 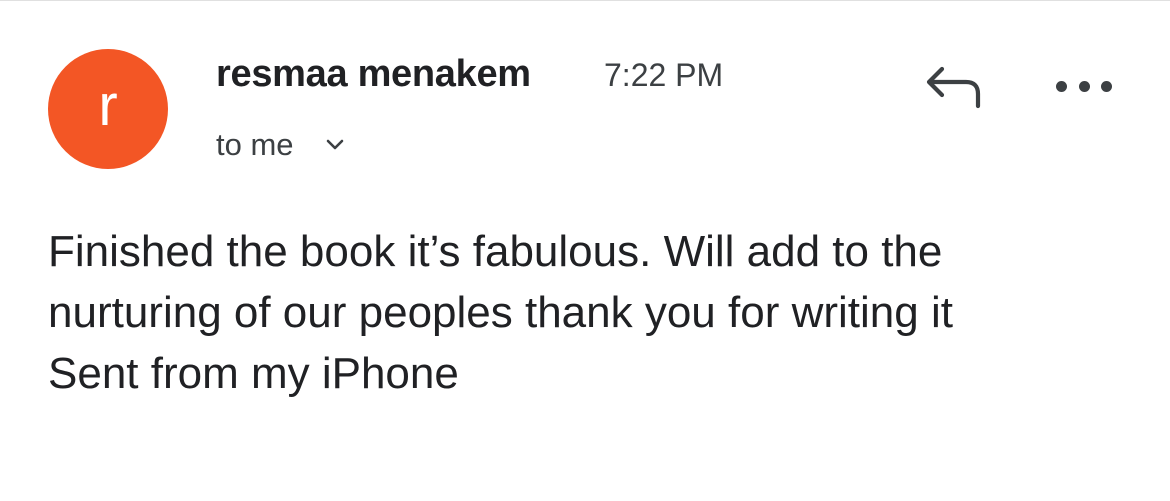 I want to click on message-body-line: Sent from my iPhone, so click(x=253, y=373).